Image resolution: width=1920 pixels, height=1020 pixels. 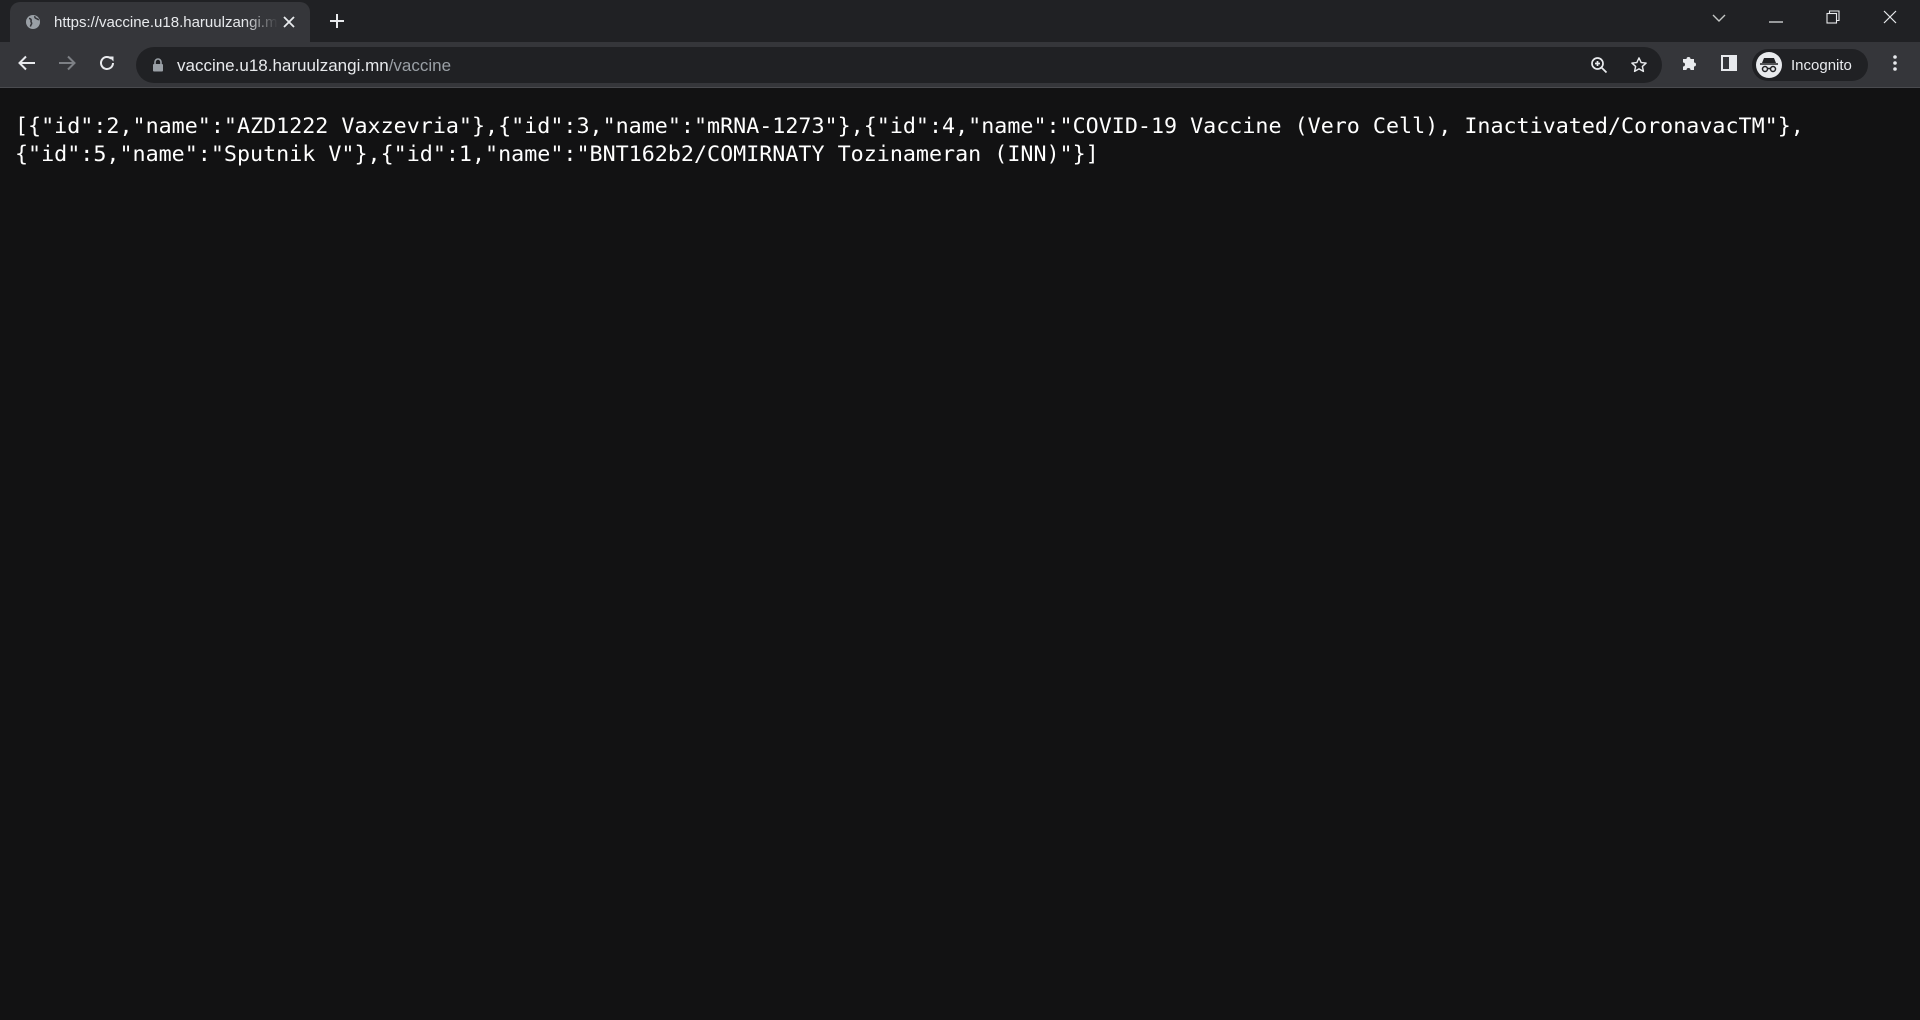 I want to click on extensions-button, so click(x=1690, y=65).